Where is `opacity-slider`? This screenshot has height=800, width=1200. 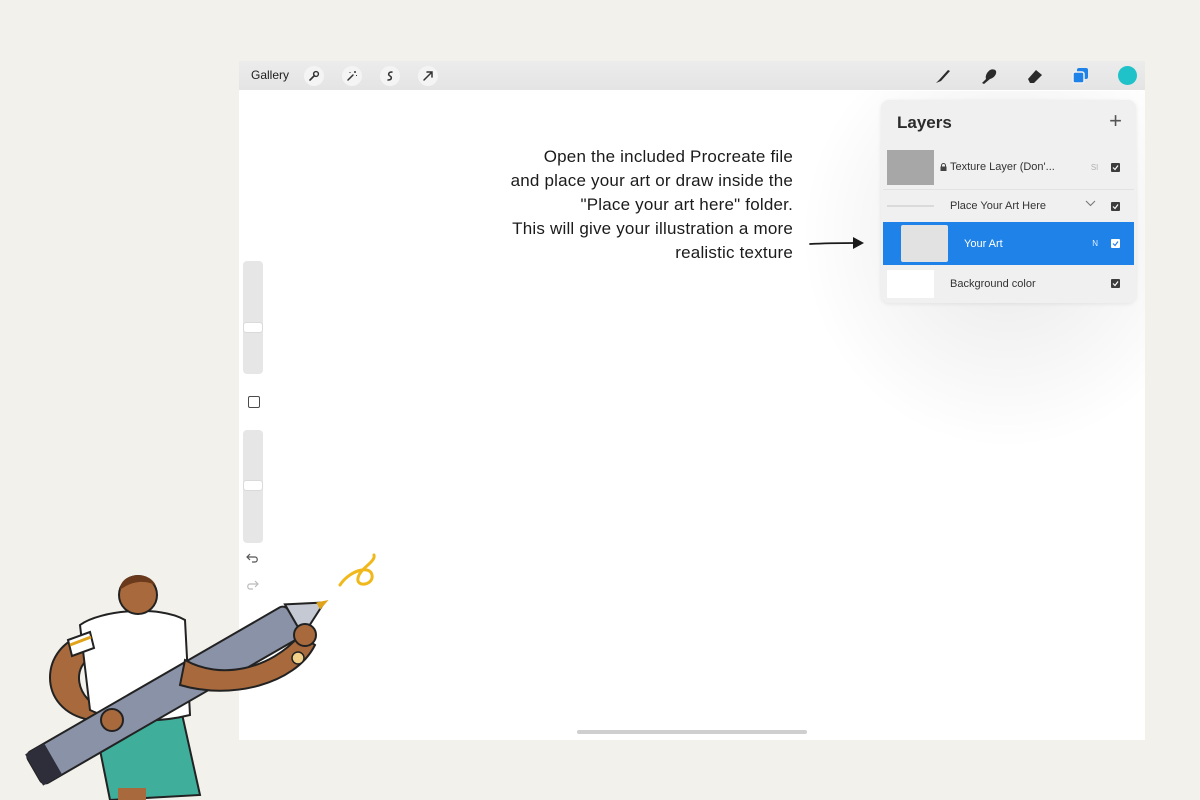
opacity-slider is located at coordinates (253, 486).